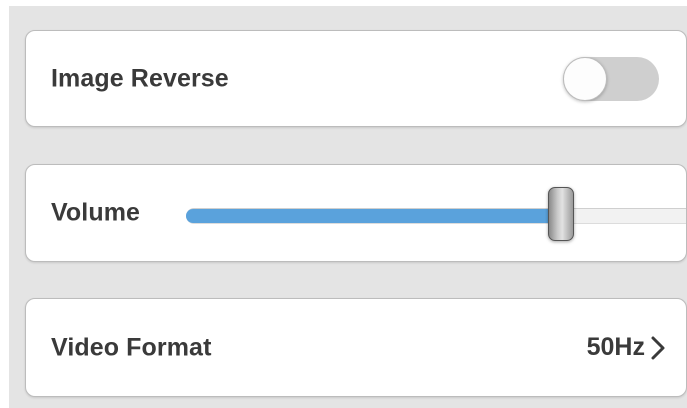  What do you see at coordinates (611, 79) in the screenshot?
I see `image-reverse-toggle` at bounding box center [611, 79].